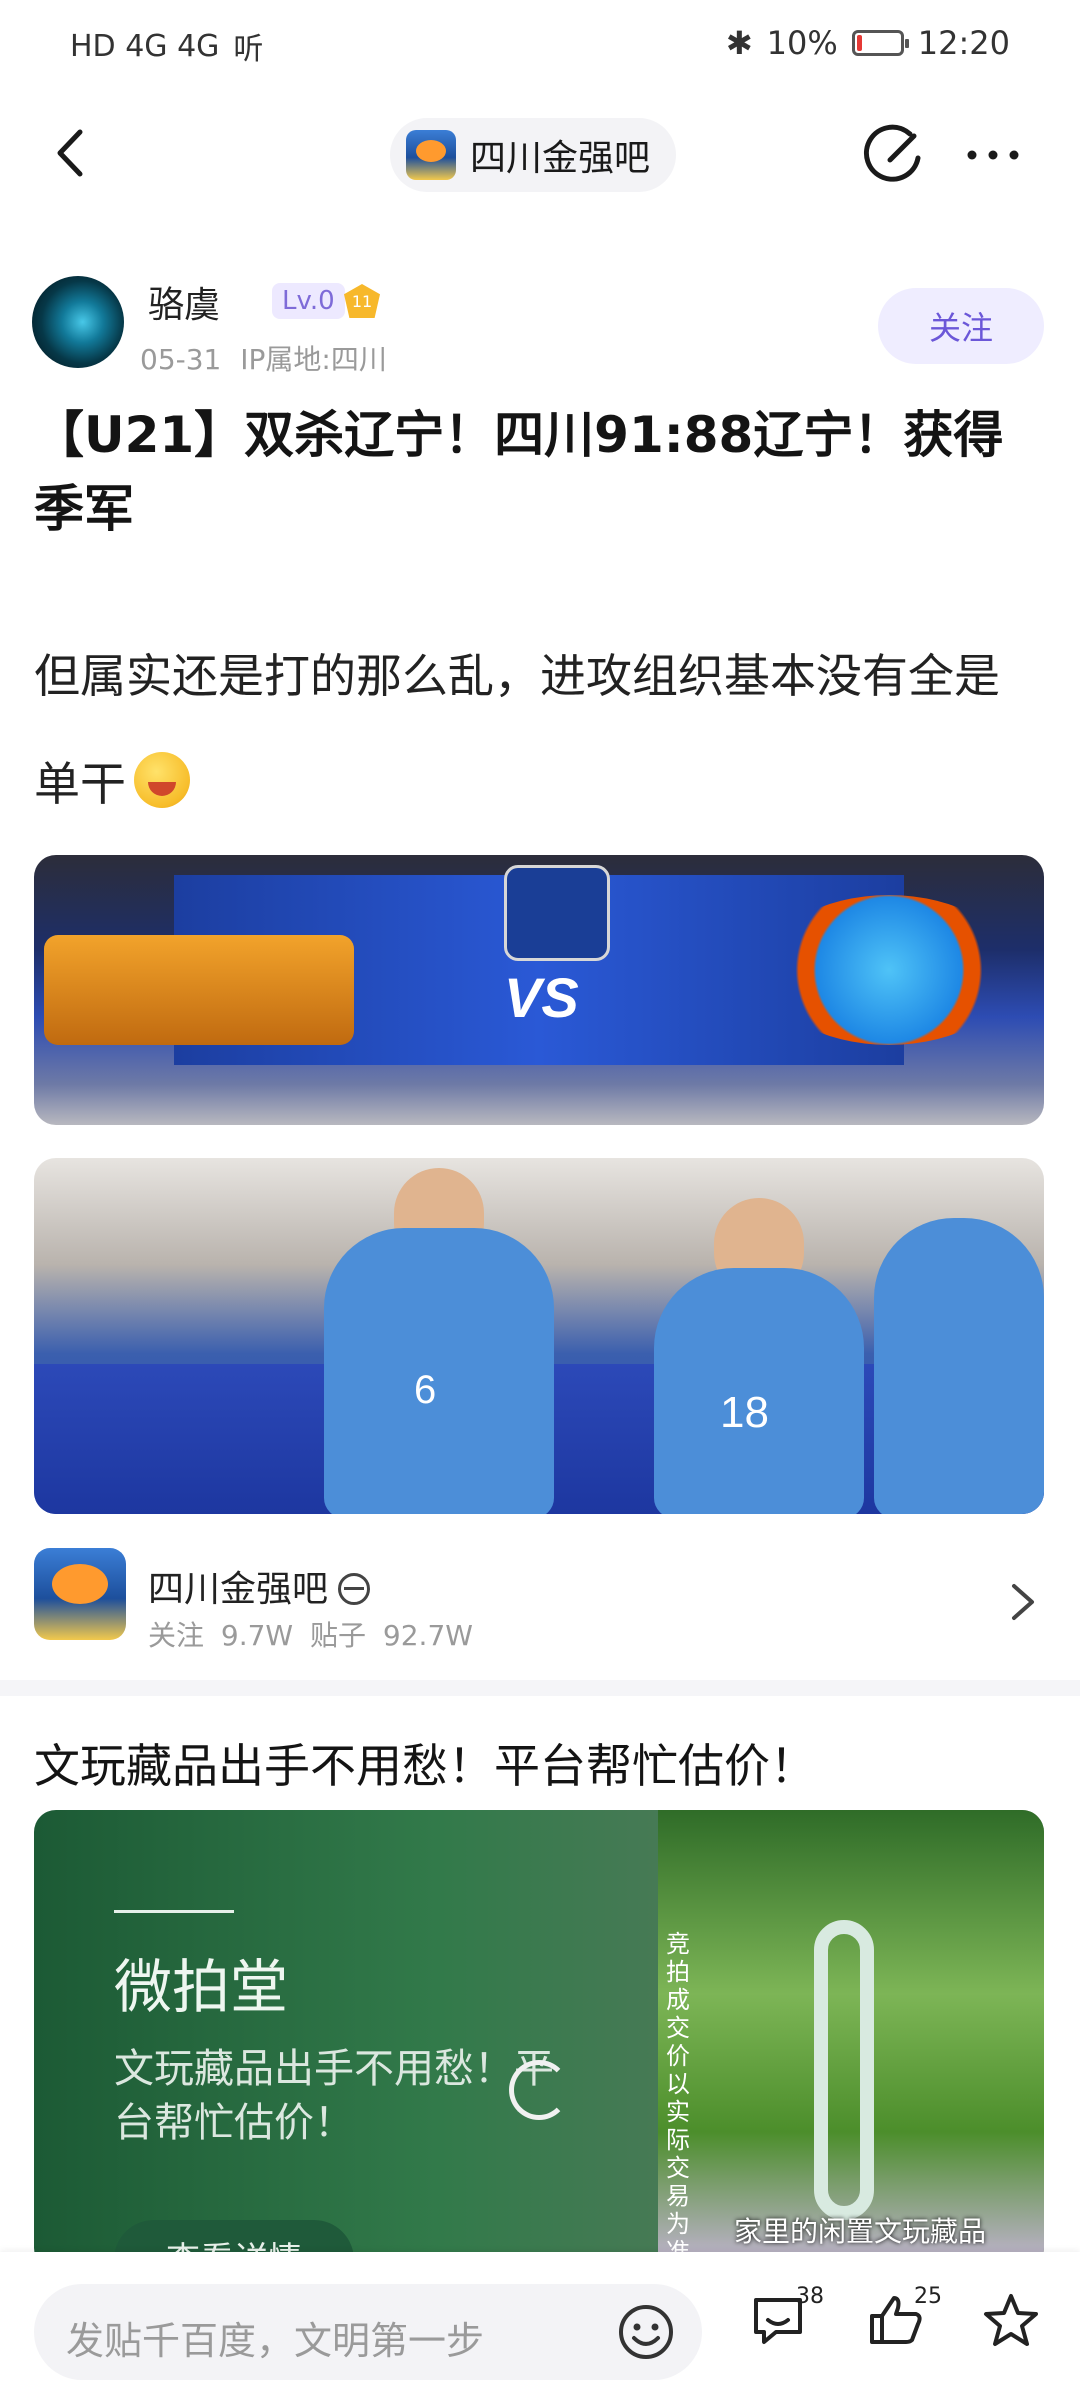 The height and width of the screenshot is (2400, 1080). What do you see at coordinates (199, 990) in the screenshot?
I see `leopards-logo-icon` at bounding box center [199, 990].